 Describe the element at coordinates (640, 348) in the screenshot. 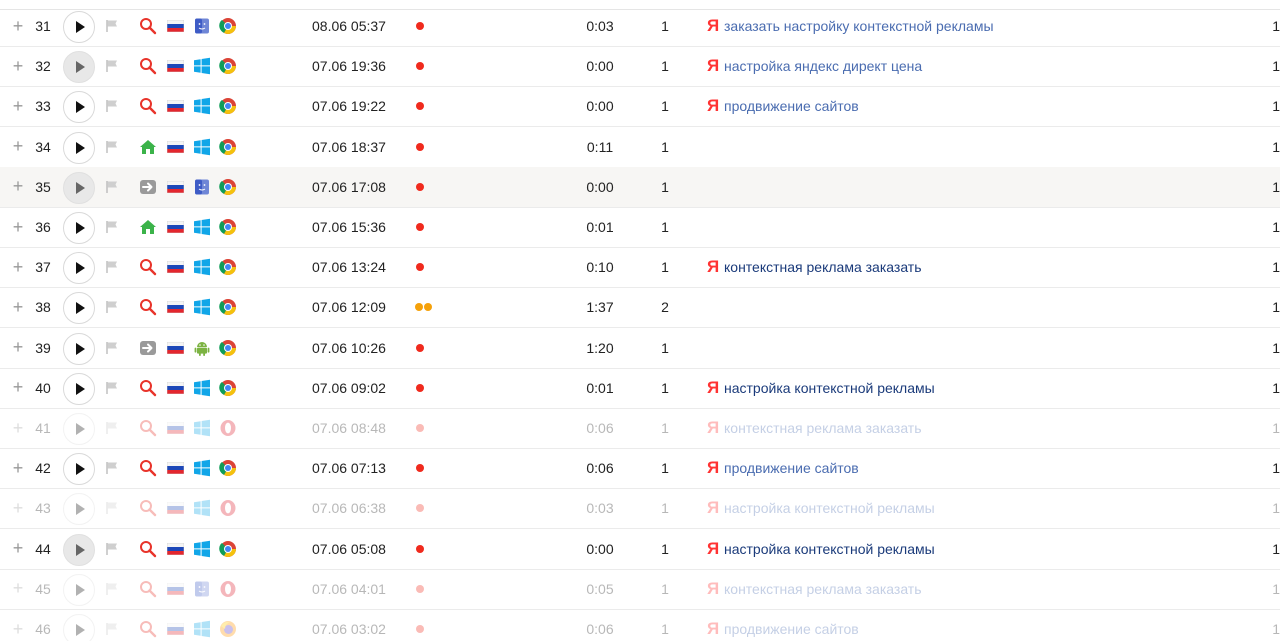

I see `table-row: +39 07.06 10:26 1:20 1 1` at that location.